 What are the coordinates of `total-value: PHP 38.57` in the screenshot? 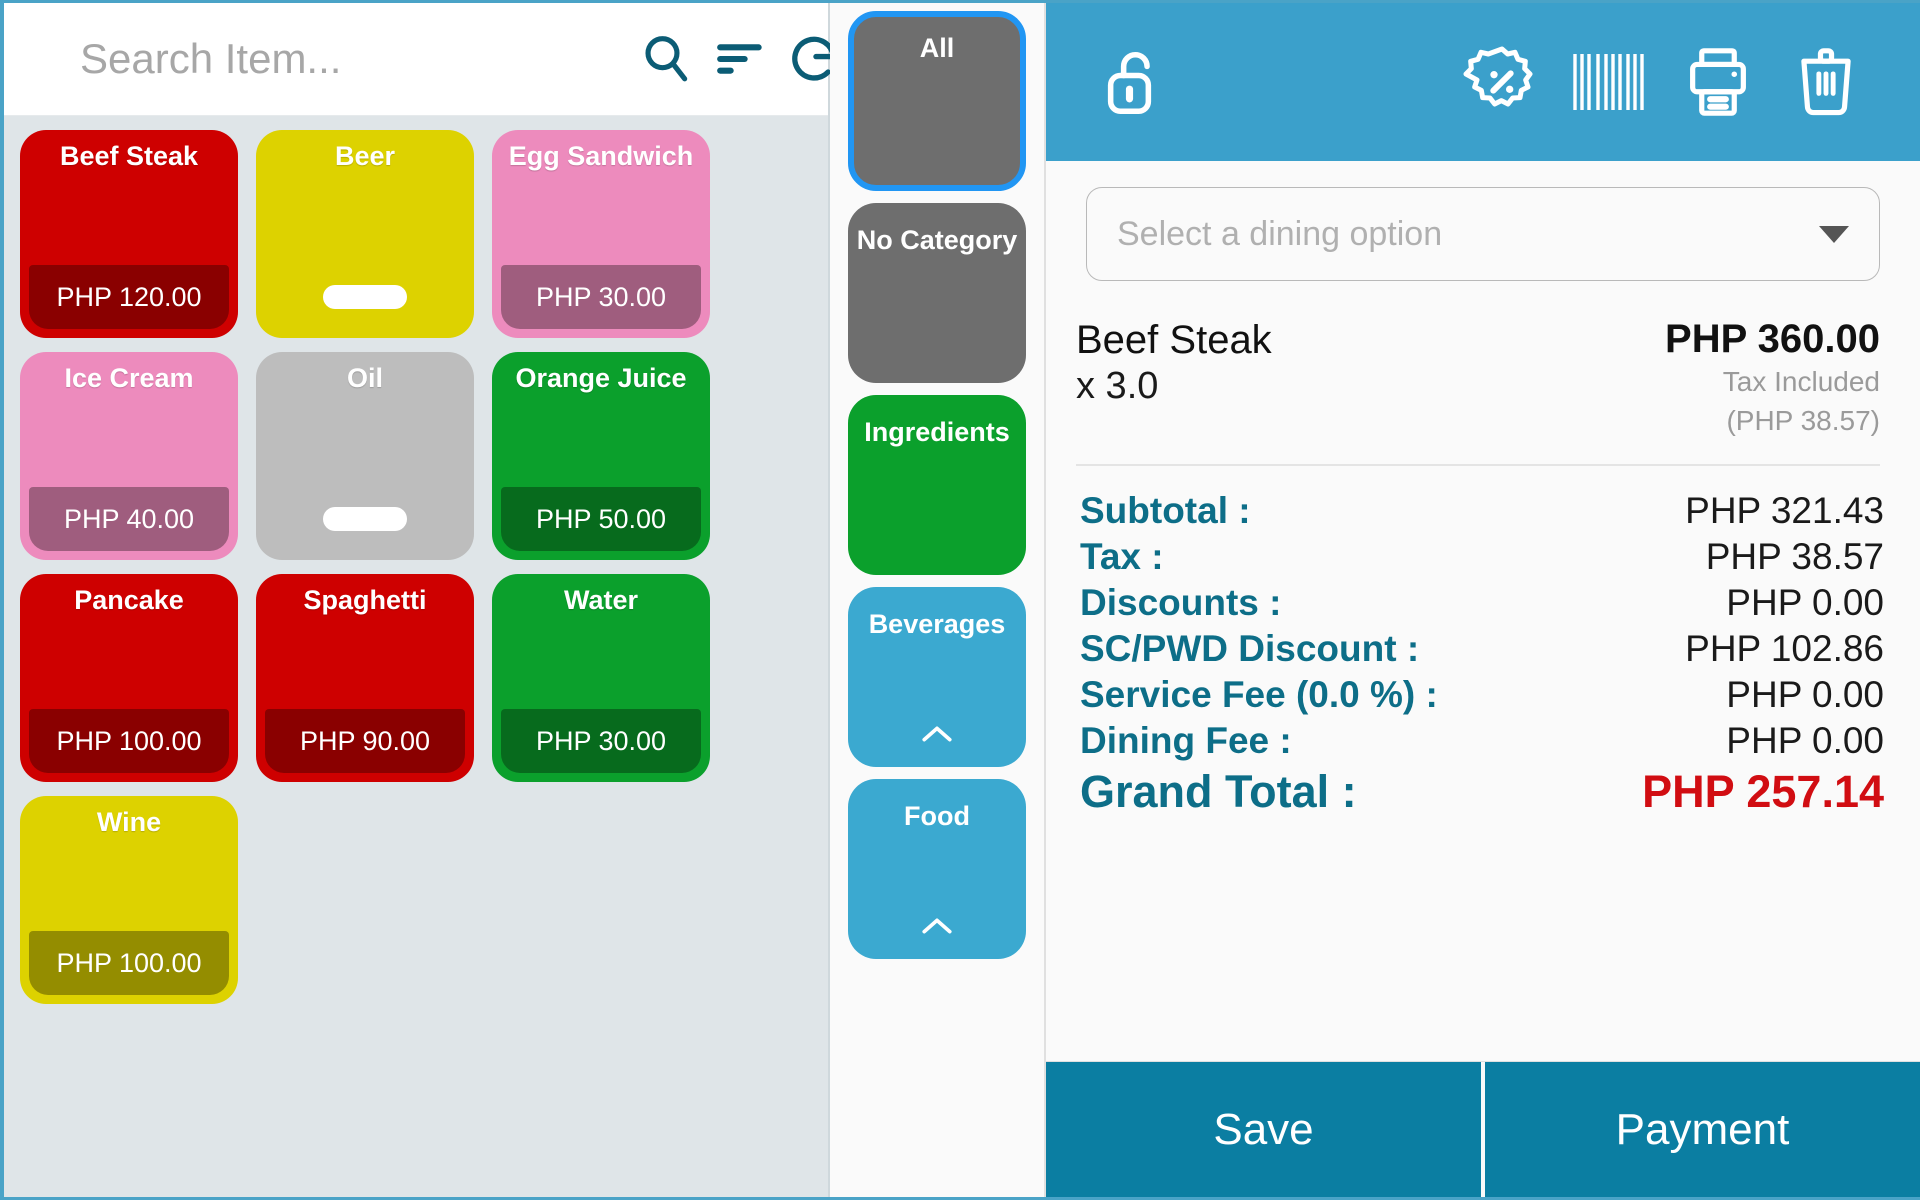 It's located at (1794, 557).